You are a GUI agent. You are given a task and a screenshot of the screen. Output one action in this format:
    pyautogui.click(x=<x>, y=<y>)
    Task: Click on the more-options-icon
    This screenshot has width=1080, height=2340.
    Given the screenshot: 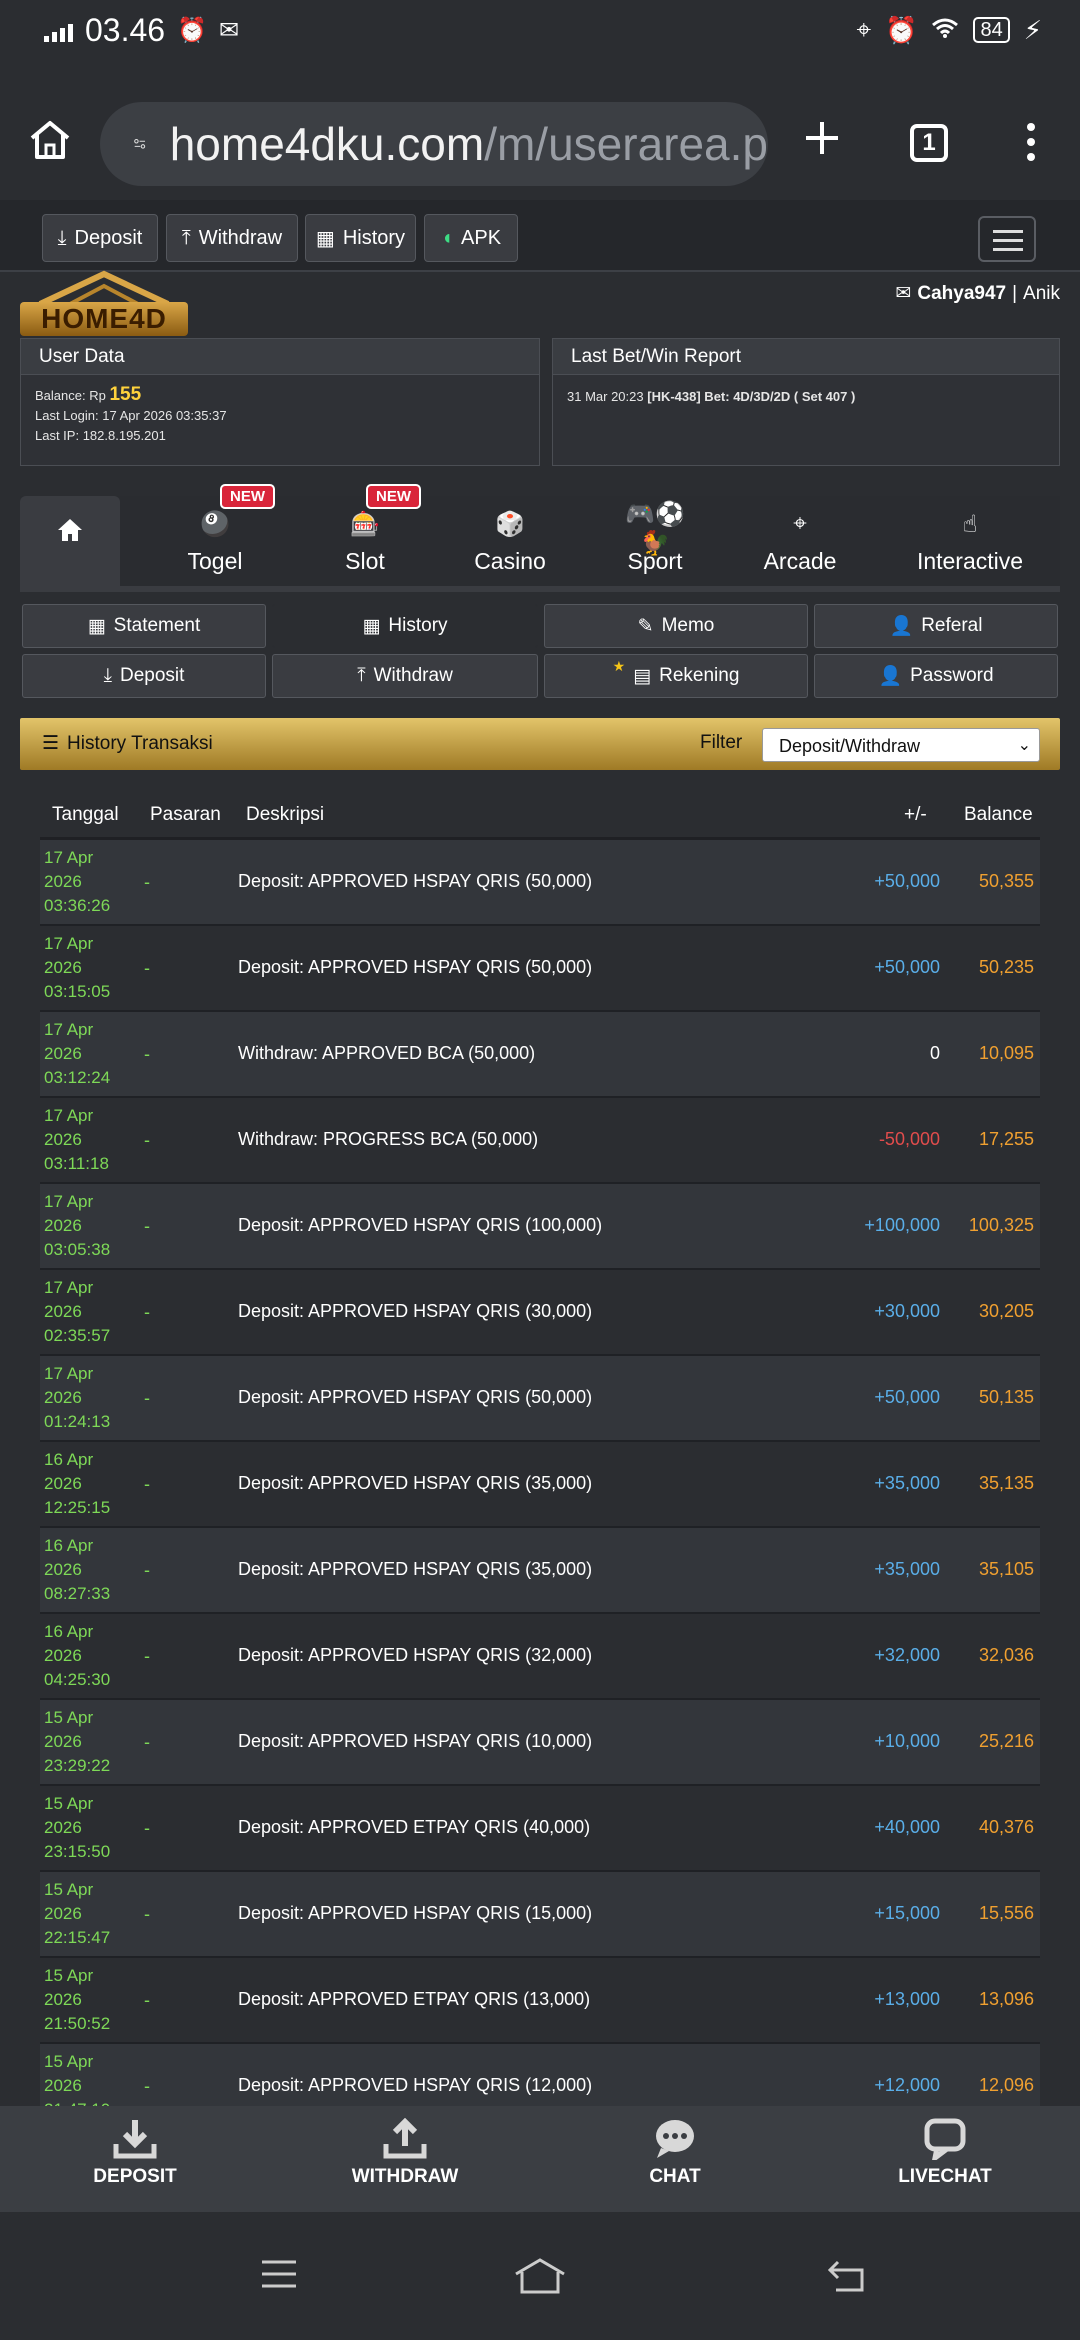 What is the action you would take?
    pyautogui.click(x=1031, y=142)
    